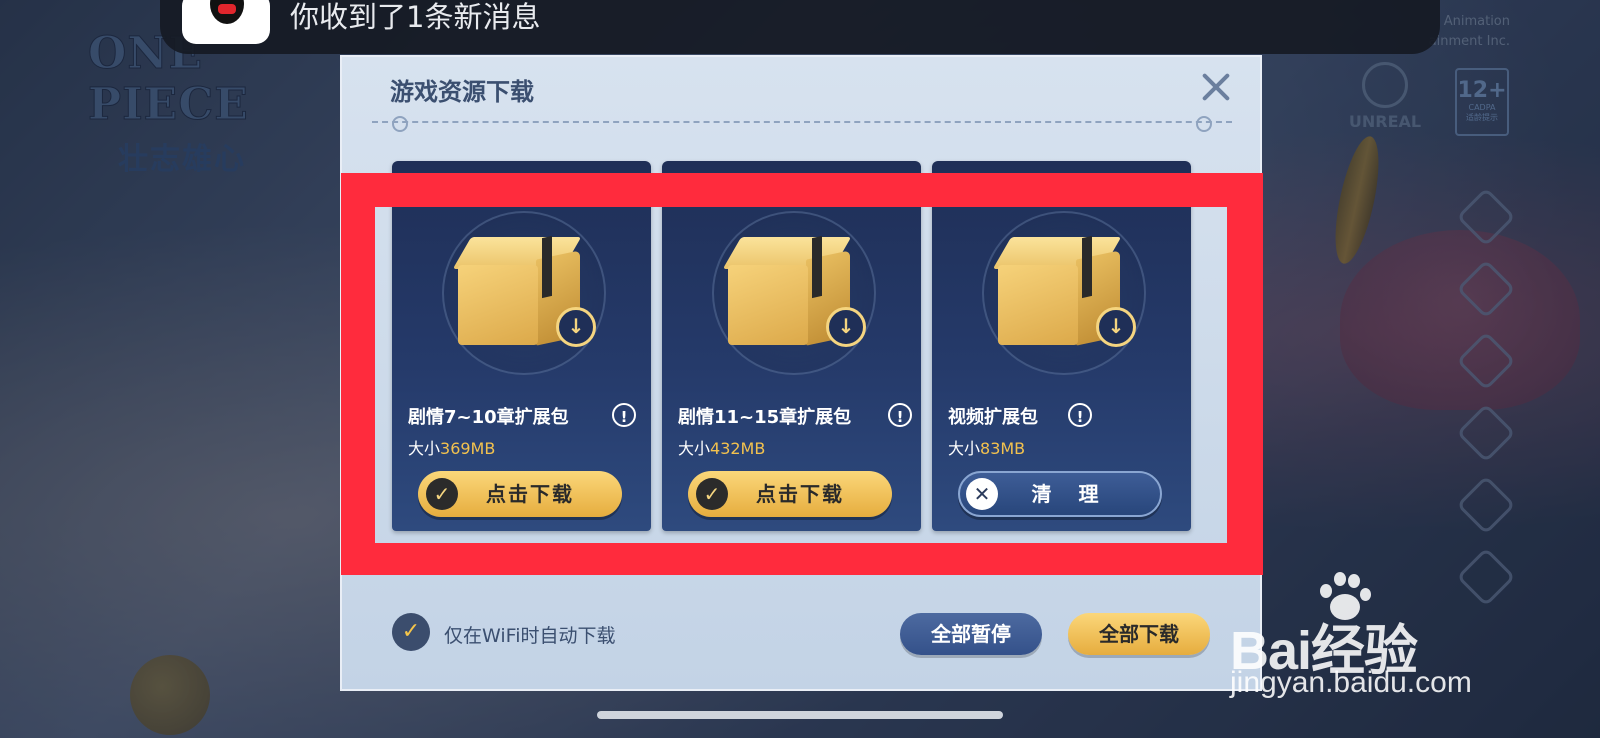 The height and width of the screenshot is (738, 1600). What do you see at coordinates (800, 715) in the screenshot?
I see `home-indicator` at bounding box center [800, 715].